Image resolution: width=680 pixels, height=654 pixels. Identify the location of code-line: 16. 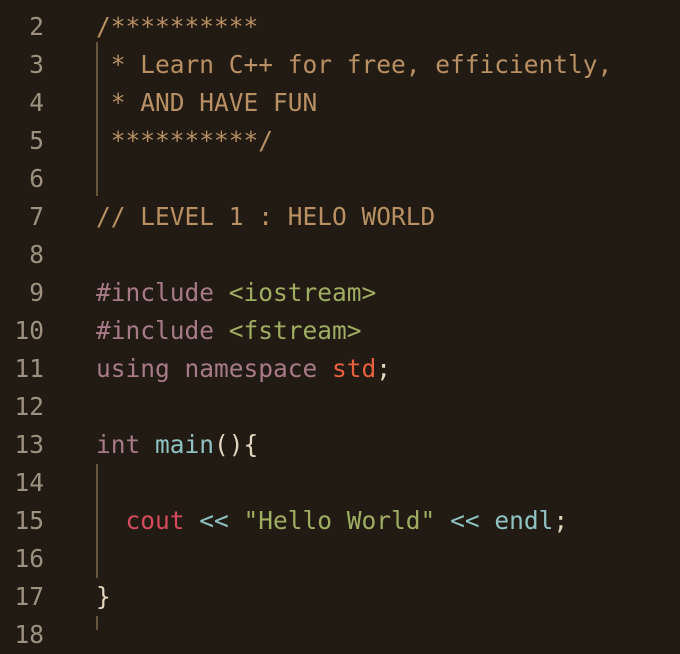
(340, 559).